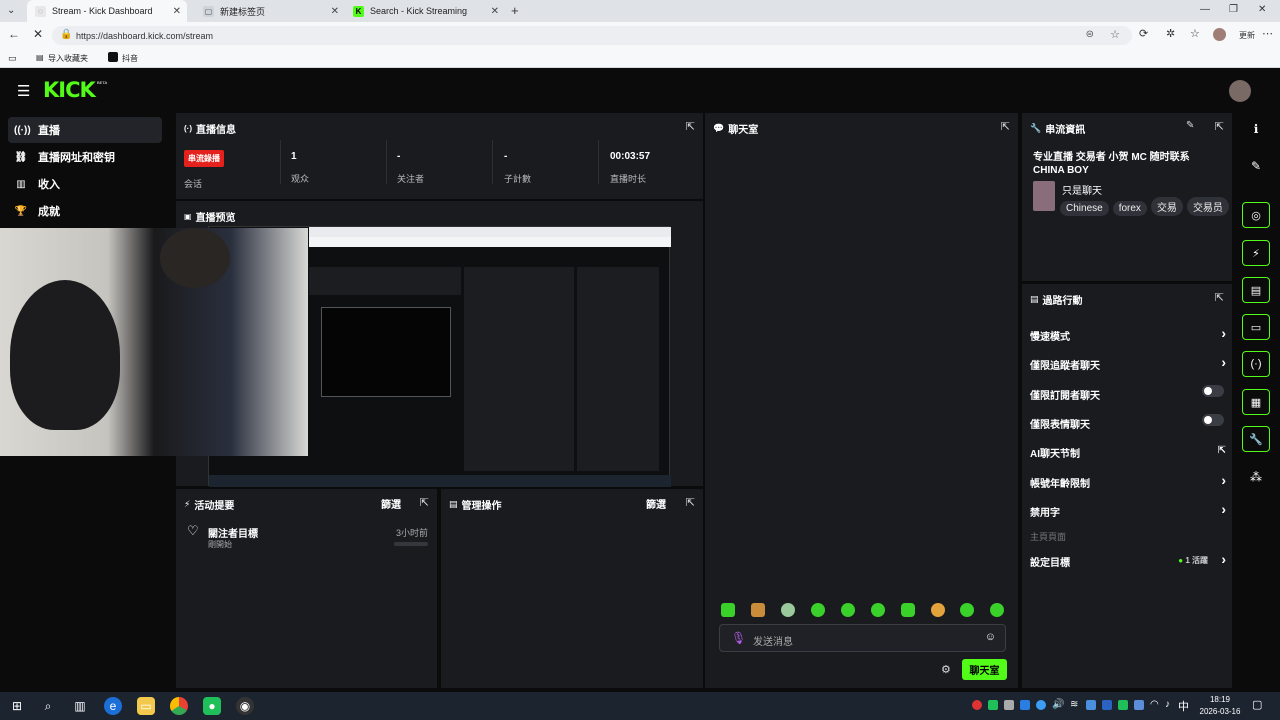 Image resolution: width=1280 pixels, height=720 pixels. Describe the element at coordinates (1129, 208) in the screenshot. I see `tag-chip: forex` at that location.